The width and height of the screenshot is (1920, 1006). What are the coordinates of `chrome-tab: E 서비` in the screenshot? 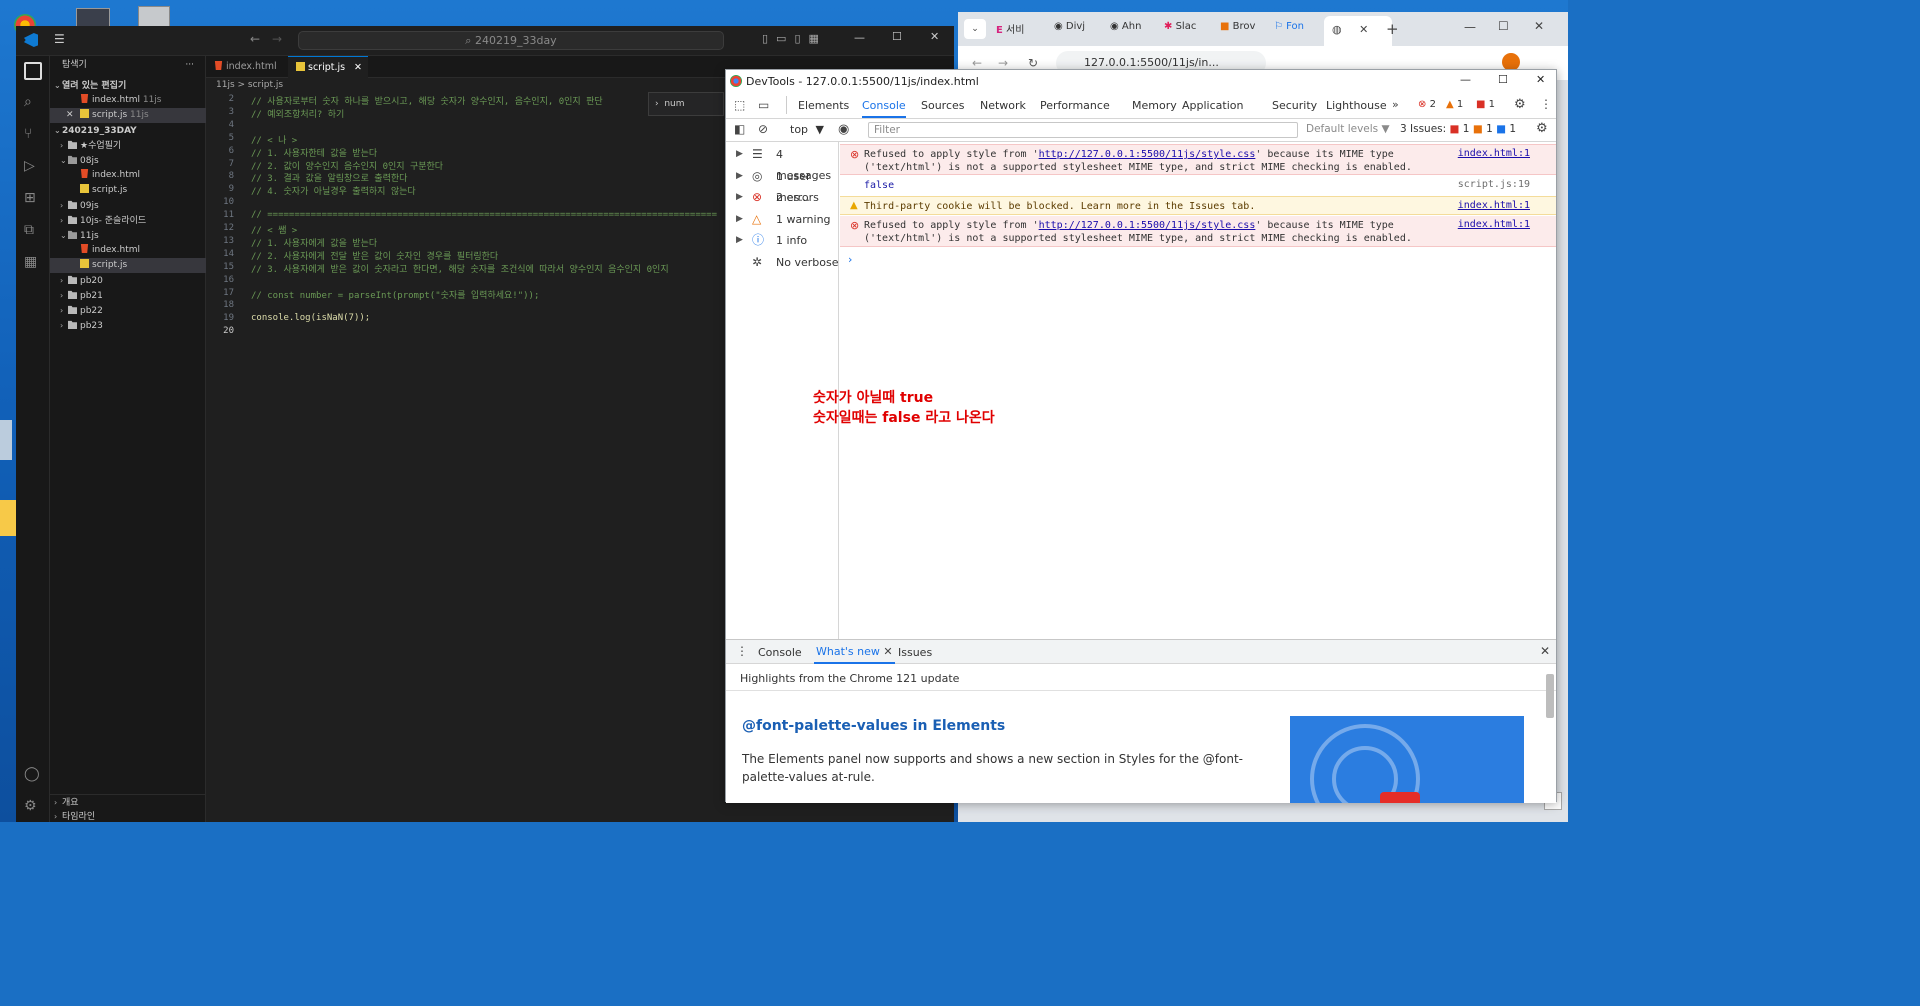 It's located at (1010, 28).